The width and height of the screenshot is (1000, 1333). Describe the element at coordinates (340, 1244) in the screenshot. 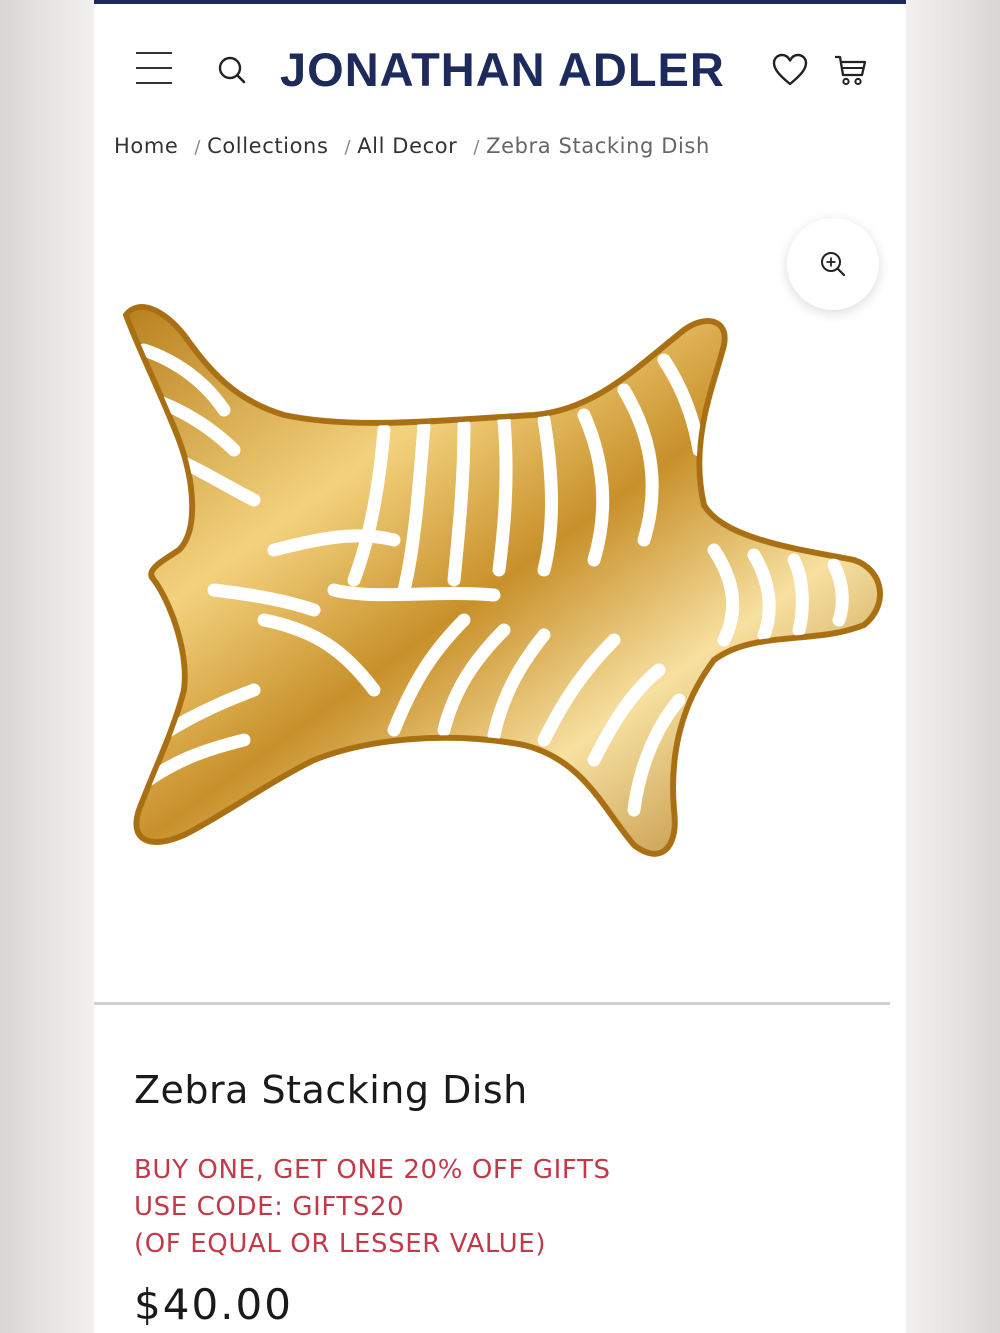

I see `promo-line: (OF EQUAL OR LESSER VALUE)` at that location.